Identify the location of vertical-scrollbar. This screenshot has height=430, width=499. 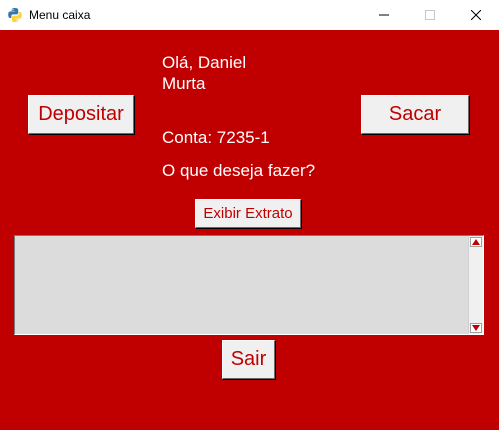
(475, 285).